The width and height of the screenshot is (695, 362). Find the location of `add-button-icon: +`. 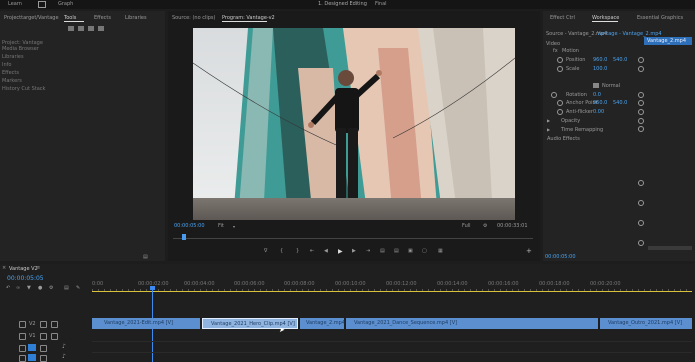

add-button-icon: + is located at coordinates (529, 251).